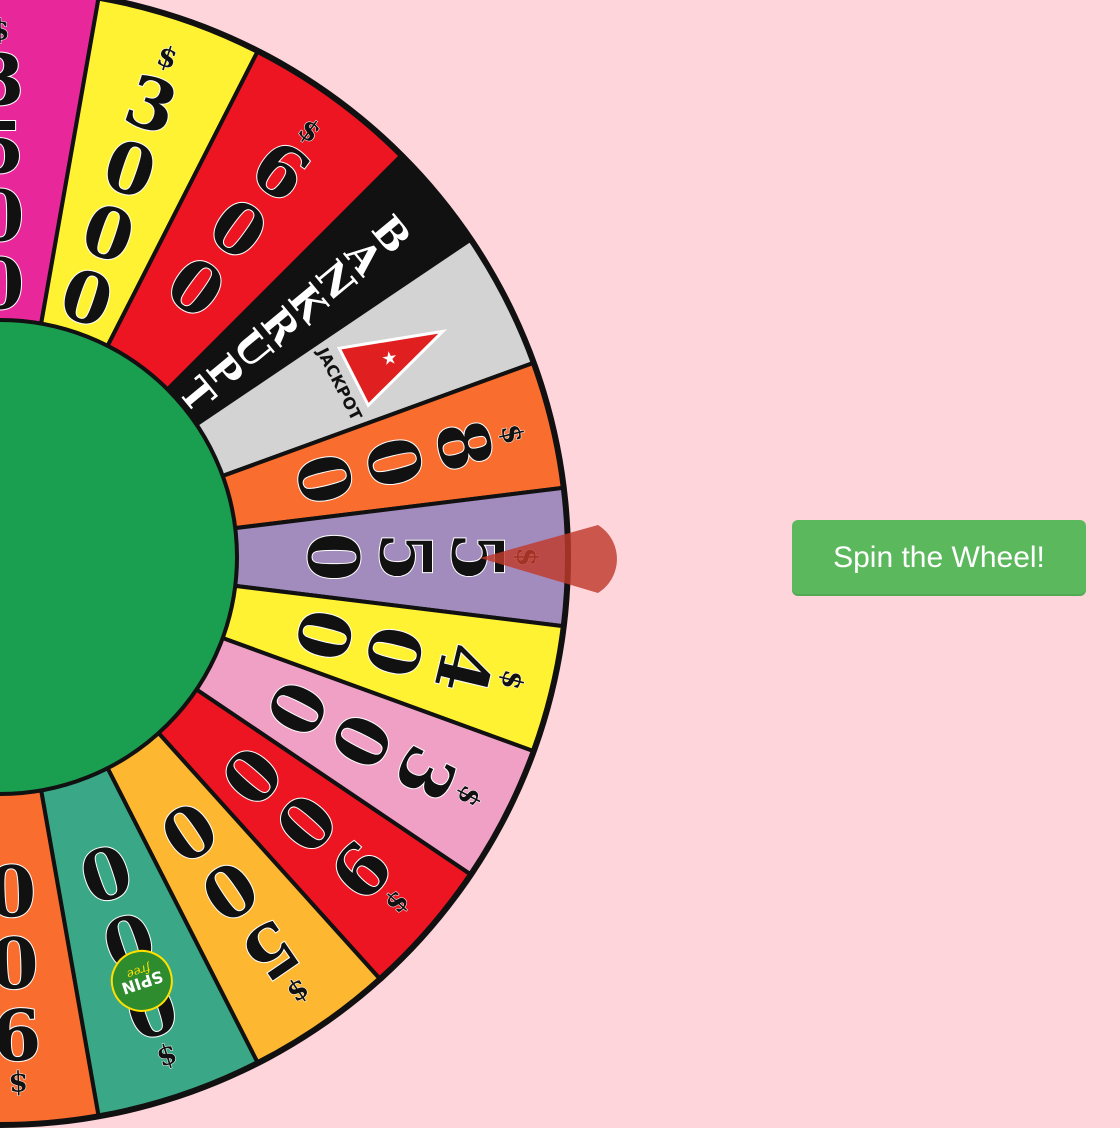 The width and height of the screenshot is (1120, 1128). I want to click on spin-button: Spin the Wheel!, so click(939, 558).